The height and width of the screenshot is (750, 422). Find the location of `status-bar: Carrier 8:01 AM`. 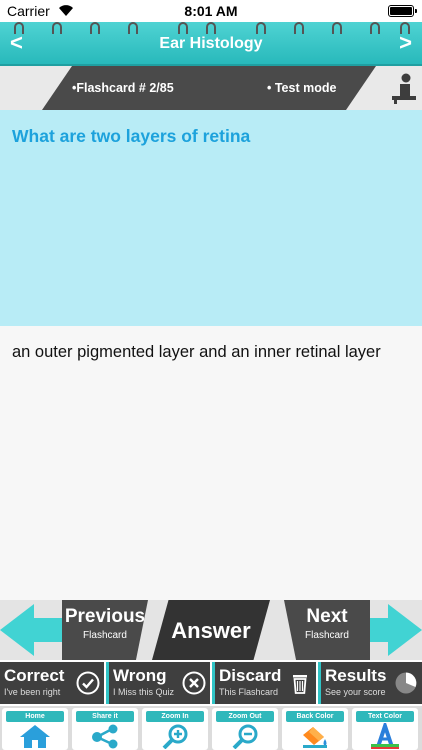

status-bar: Carrier 8:01 AM is located at coordinates (211, 11).